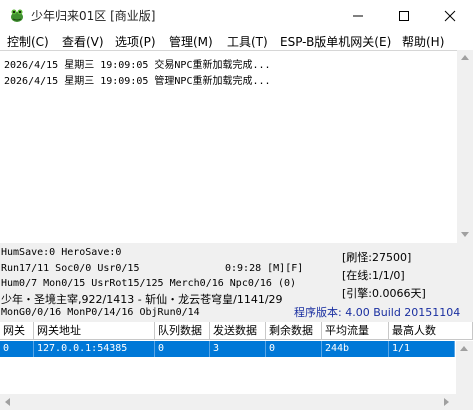 This screenshot has width=473, height=410. I want to click on version-label: 程序版本: 4.00 Build 20151104, so click(377, 312).